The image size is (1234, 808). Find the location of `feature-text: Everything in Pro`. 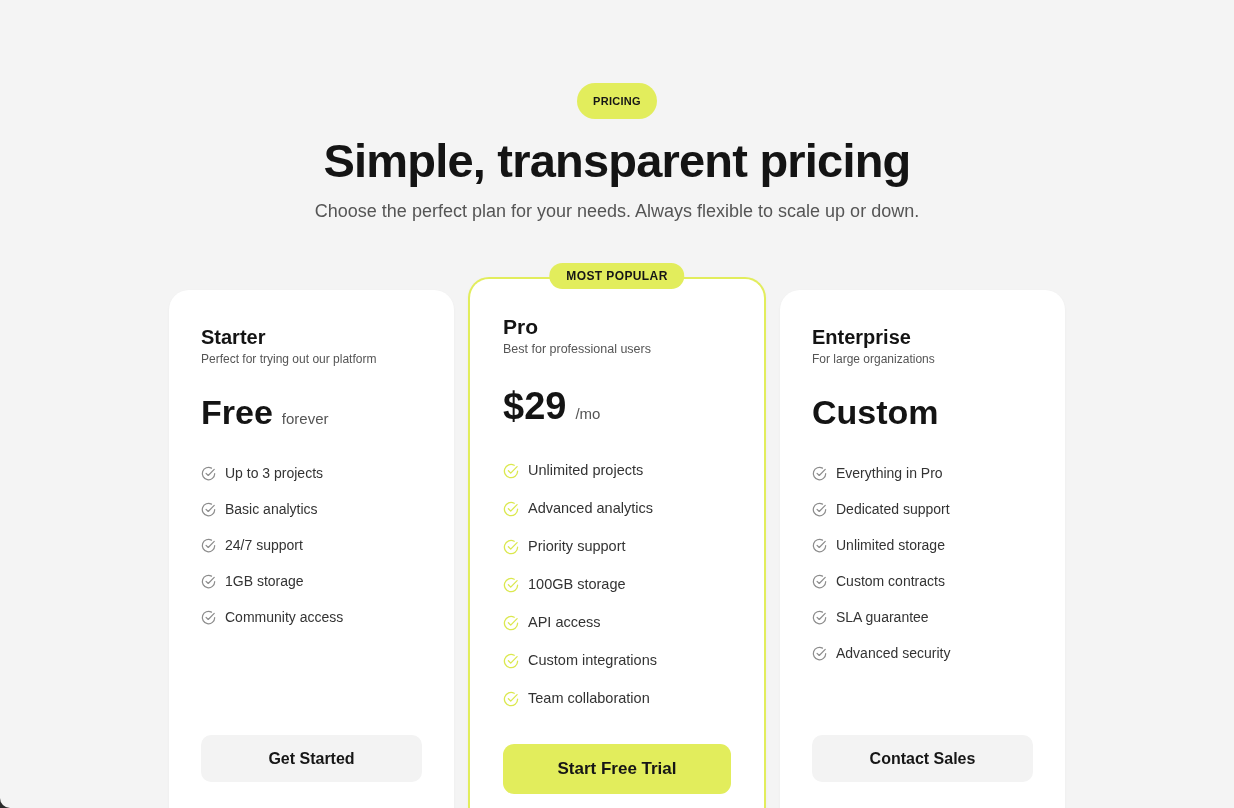

feature-text: Everything in Pro is located at coordinates (889, 473).